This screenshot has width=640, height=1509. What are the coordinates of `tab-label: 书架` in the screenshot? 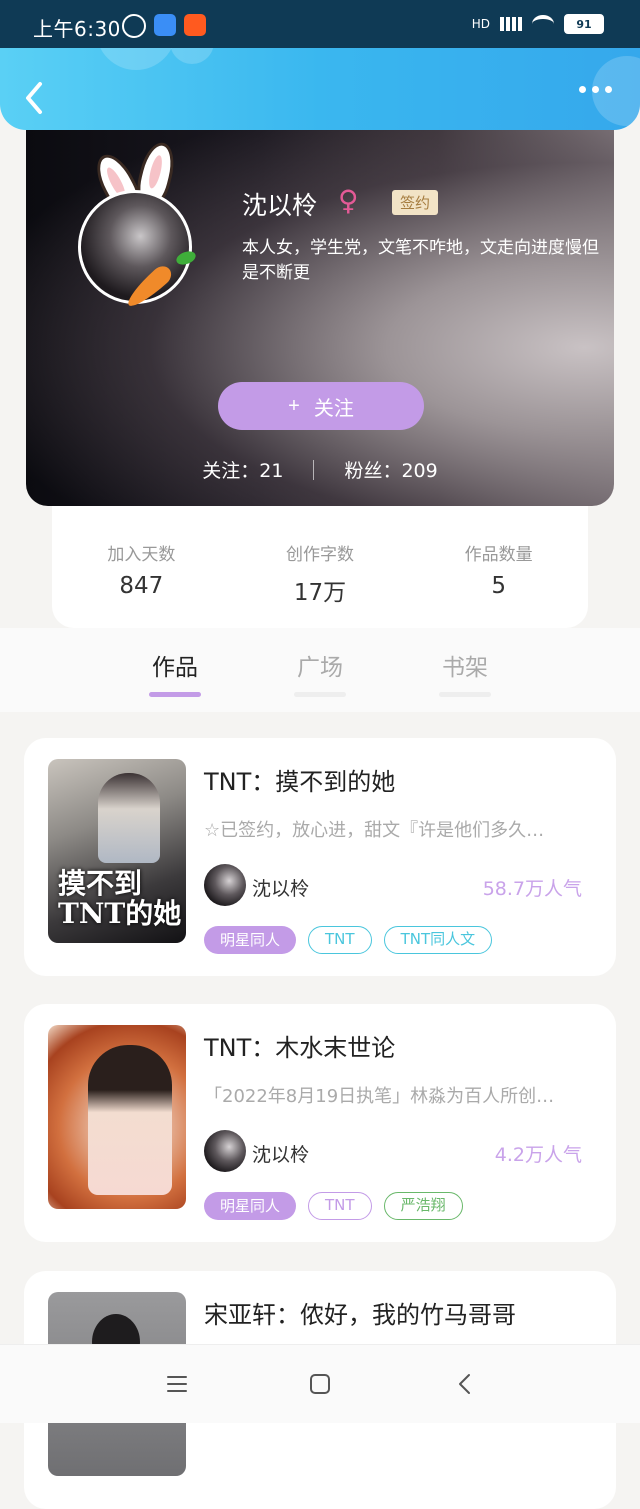 It's located at (465, 668).